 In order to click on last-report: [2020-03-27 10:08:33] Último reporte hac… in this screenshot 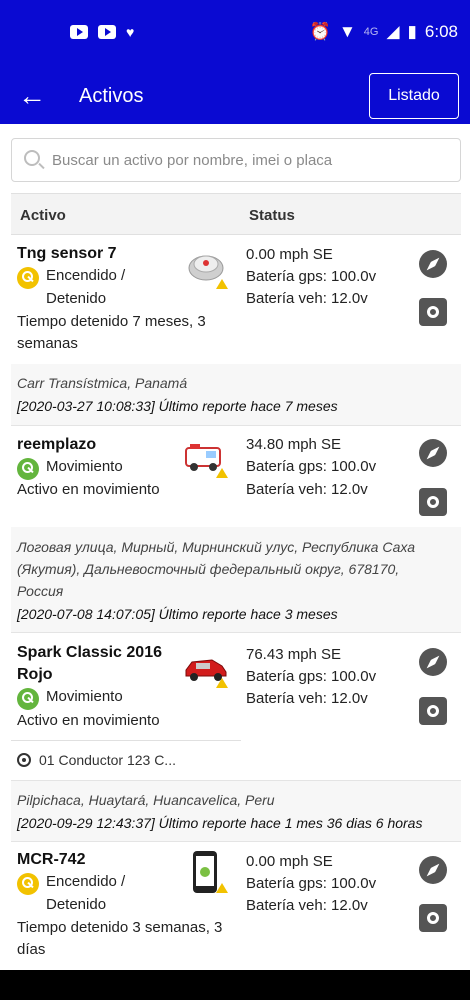, I will do `click(177, 406)`.